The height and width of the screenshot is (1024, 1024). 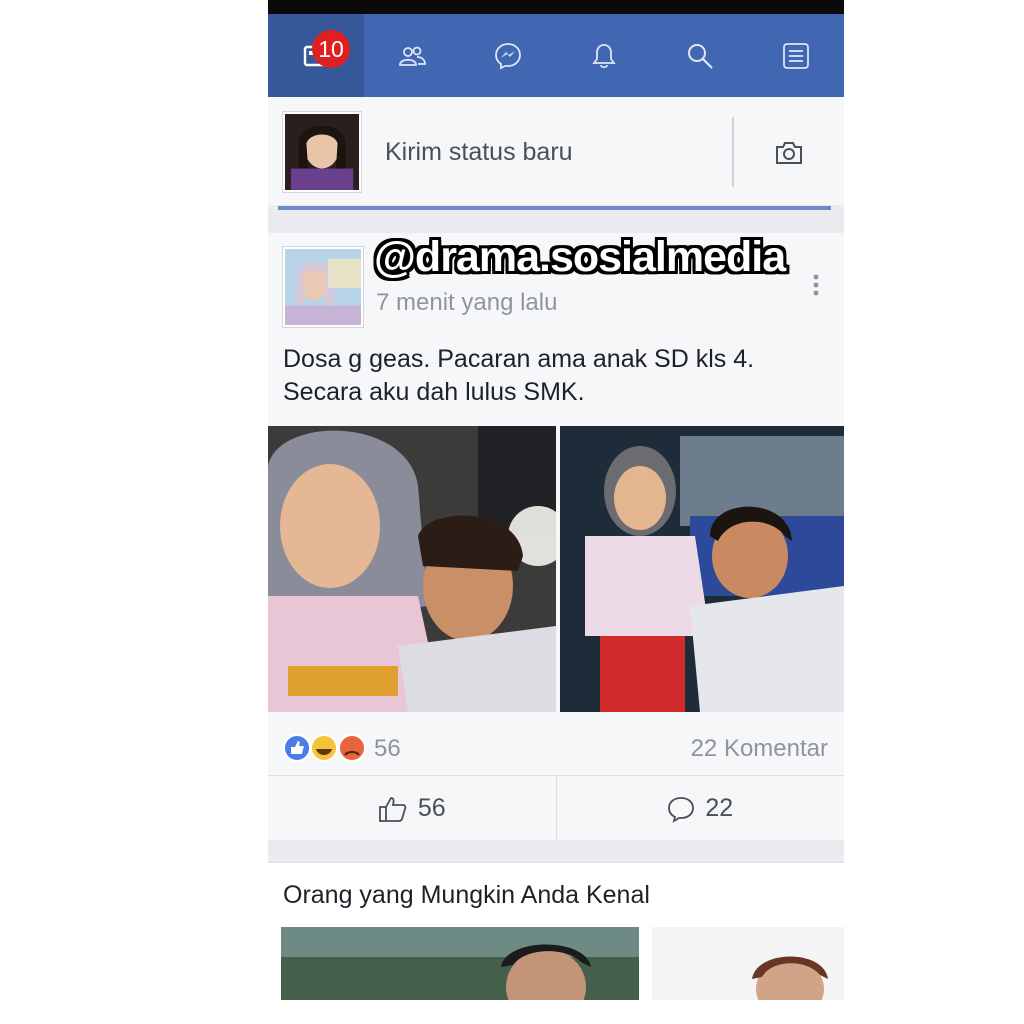 What do you see at coordinates (700, 808) in the screenshot?
I see `comment-button: 22` at bounding box center [700, 808].